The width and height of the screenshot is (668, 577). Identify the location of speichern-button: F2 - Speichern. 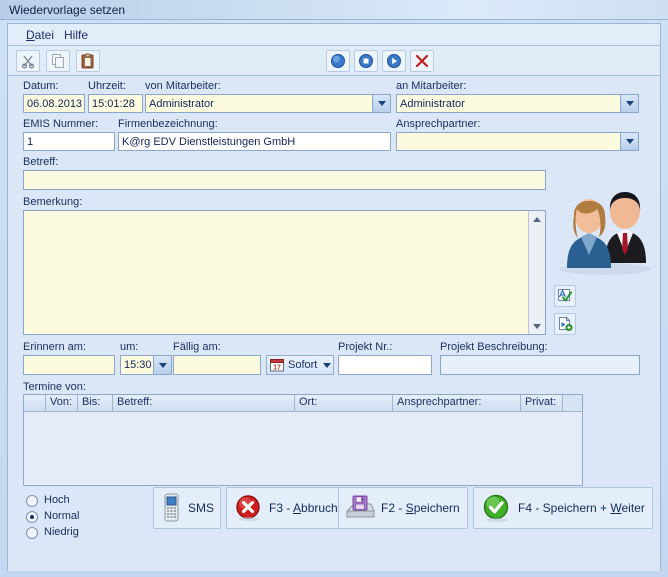
(403, 508).